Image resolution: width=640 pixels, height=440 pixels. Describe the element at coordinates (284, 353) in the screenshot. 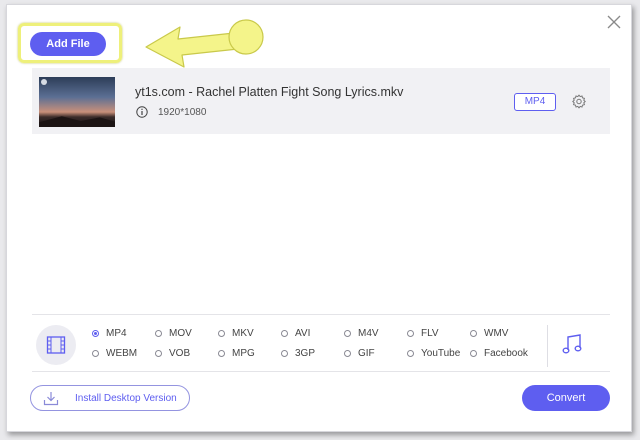

I see `radio-3gp` at that location.